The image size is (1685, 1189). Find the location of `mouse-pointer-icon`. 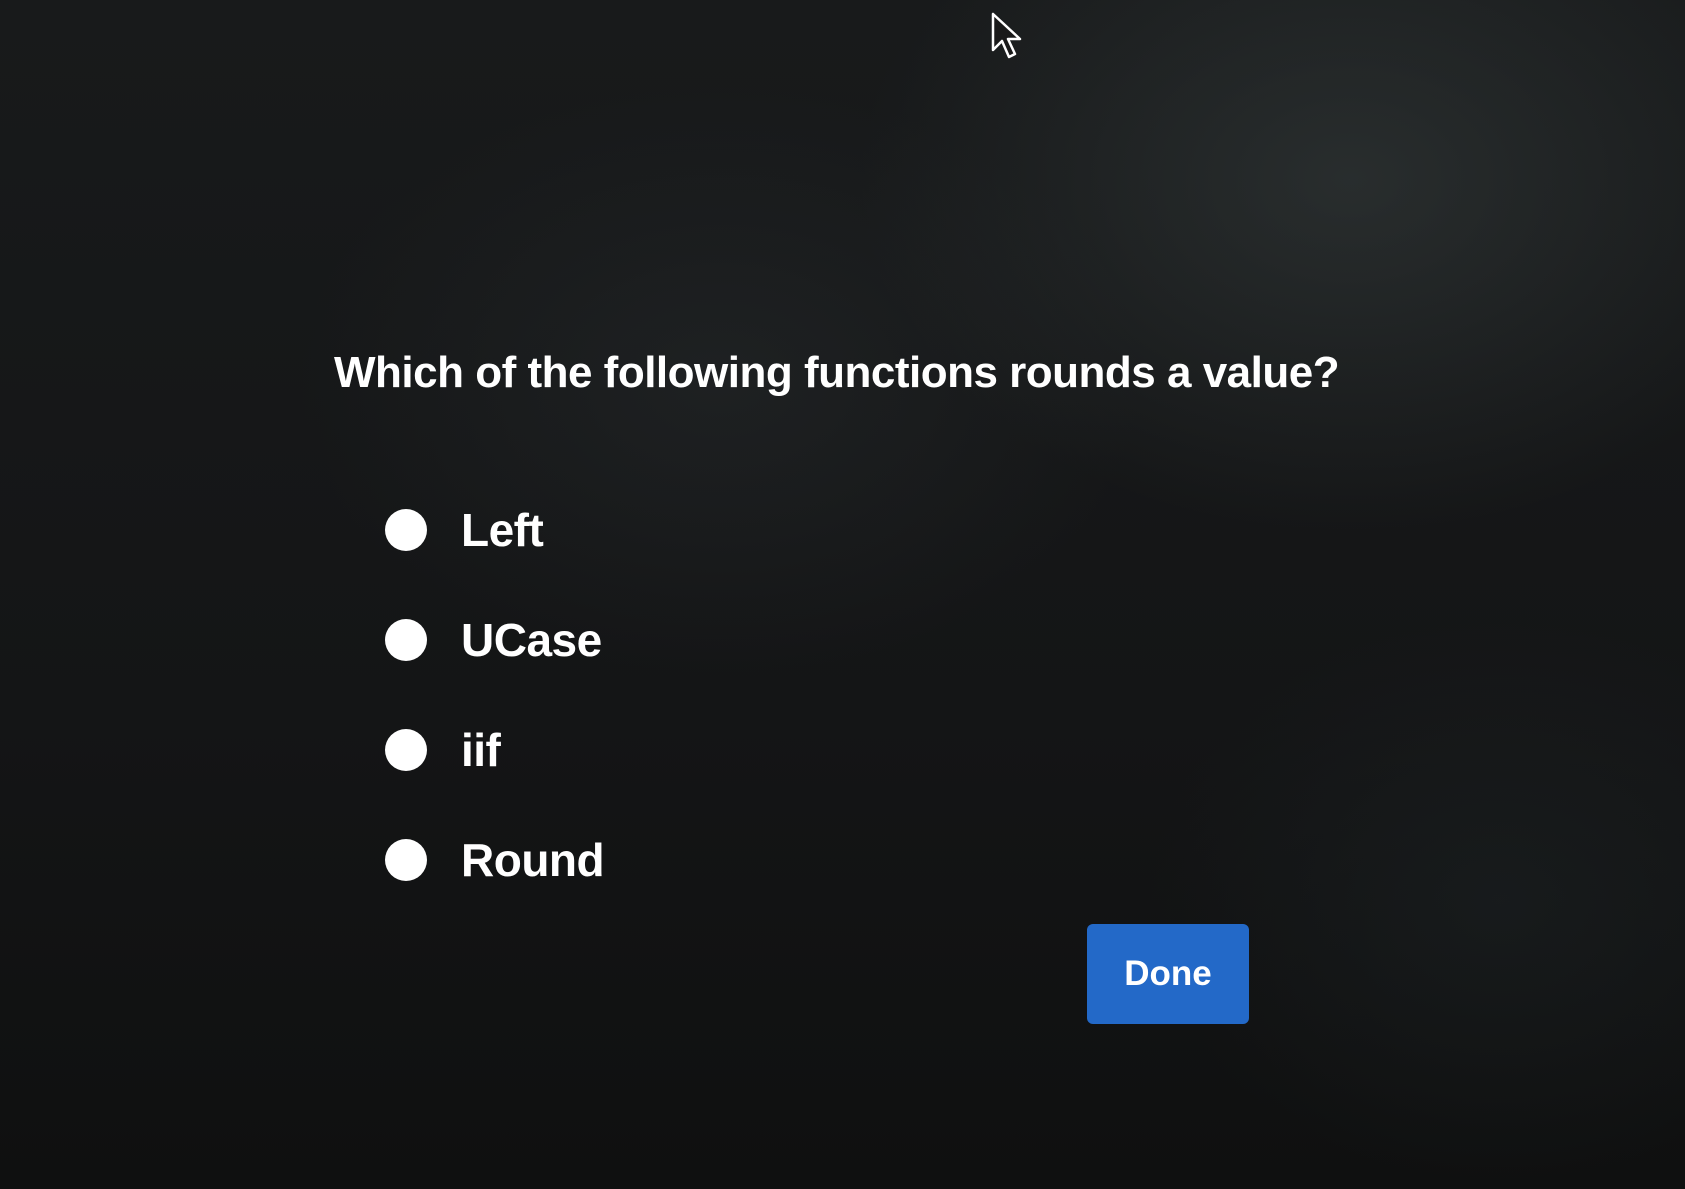

mouse-pointer-icon is located at coordinates (1006, 35).